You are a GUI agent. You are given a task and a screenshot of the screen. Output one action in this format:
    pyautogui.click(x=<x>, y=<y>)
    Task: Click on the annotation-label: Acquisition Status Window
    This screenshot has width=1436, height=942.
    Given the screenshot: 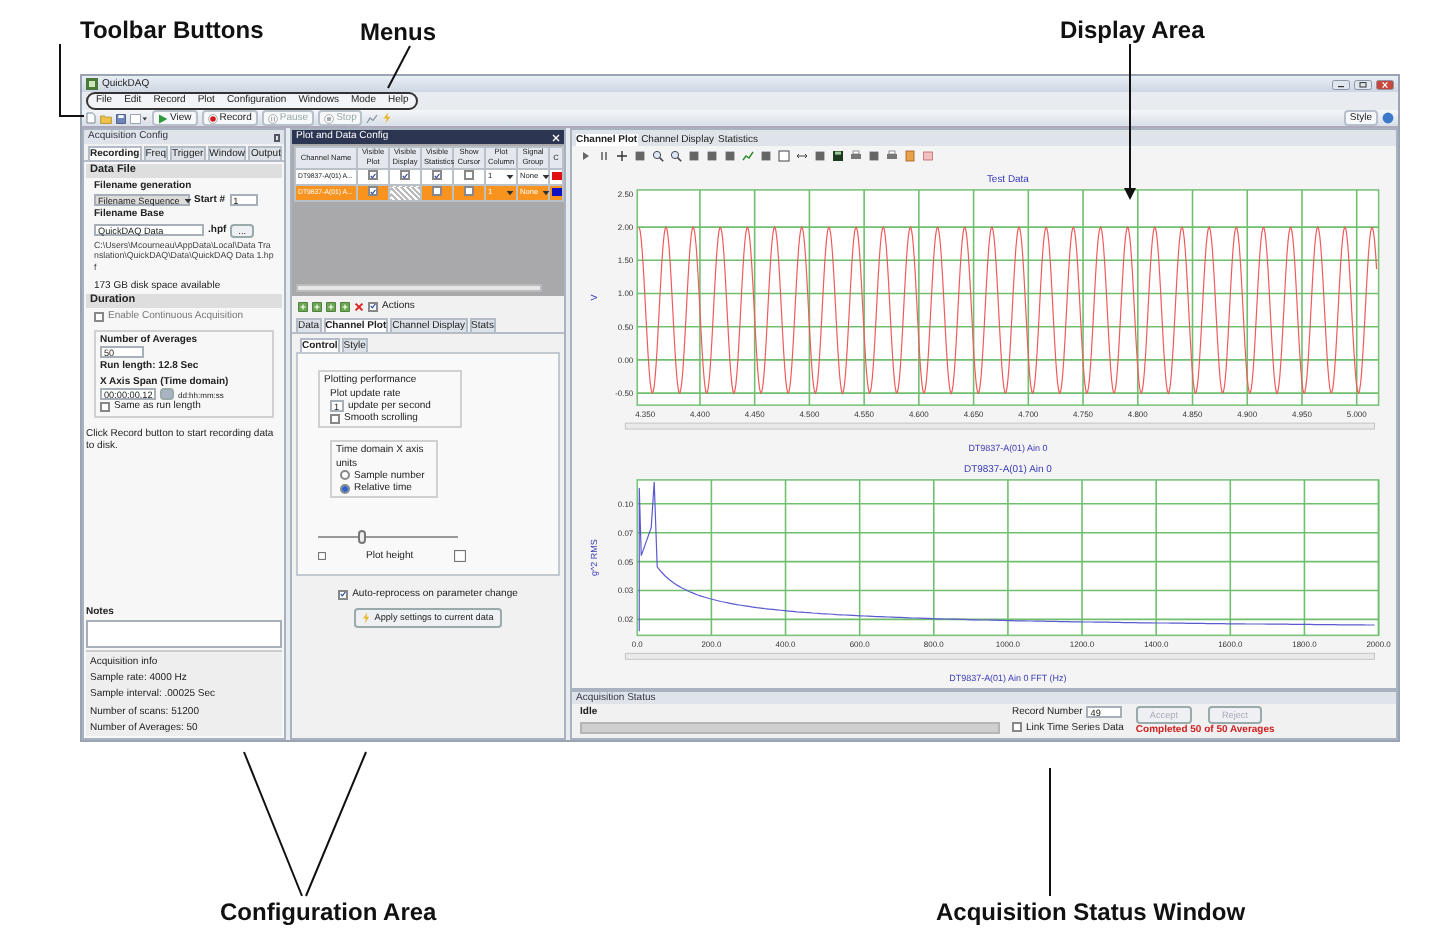 What is the action you would take?
    pyautogui.click(x=1091, y=912)
    